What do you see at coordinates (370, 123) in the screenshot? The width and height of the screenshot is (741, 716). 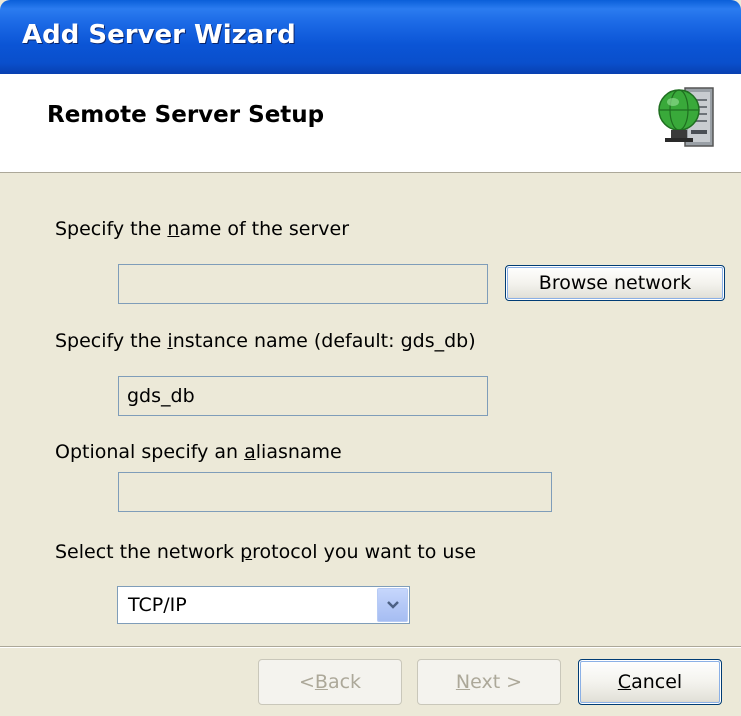 I see `wizard-header: Remote Server Setup` at bounding box center [370, 123].